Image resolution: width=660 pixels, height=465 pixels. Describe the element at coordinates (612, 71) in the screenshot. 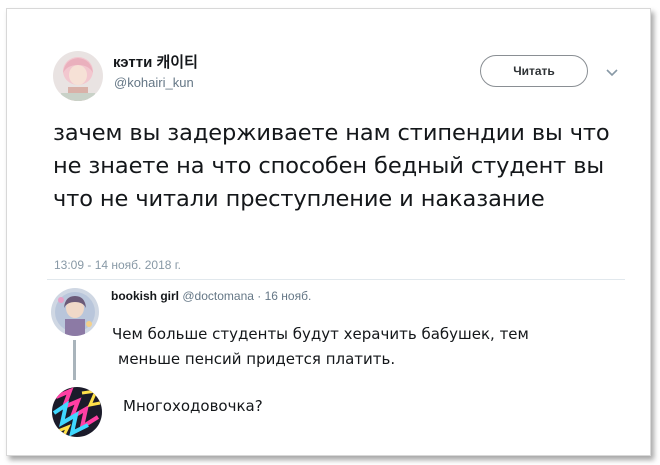

I see `chevron-down-icon` at that location.